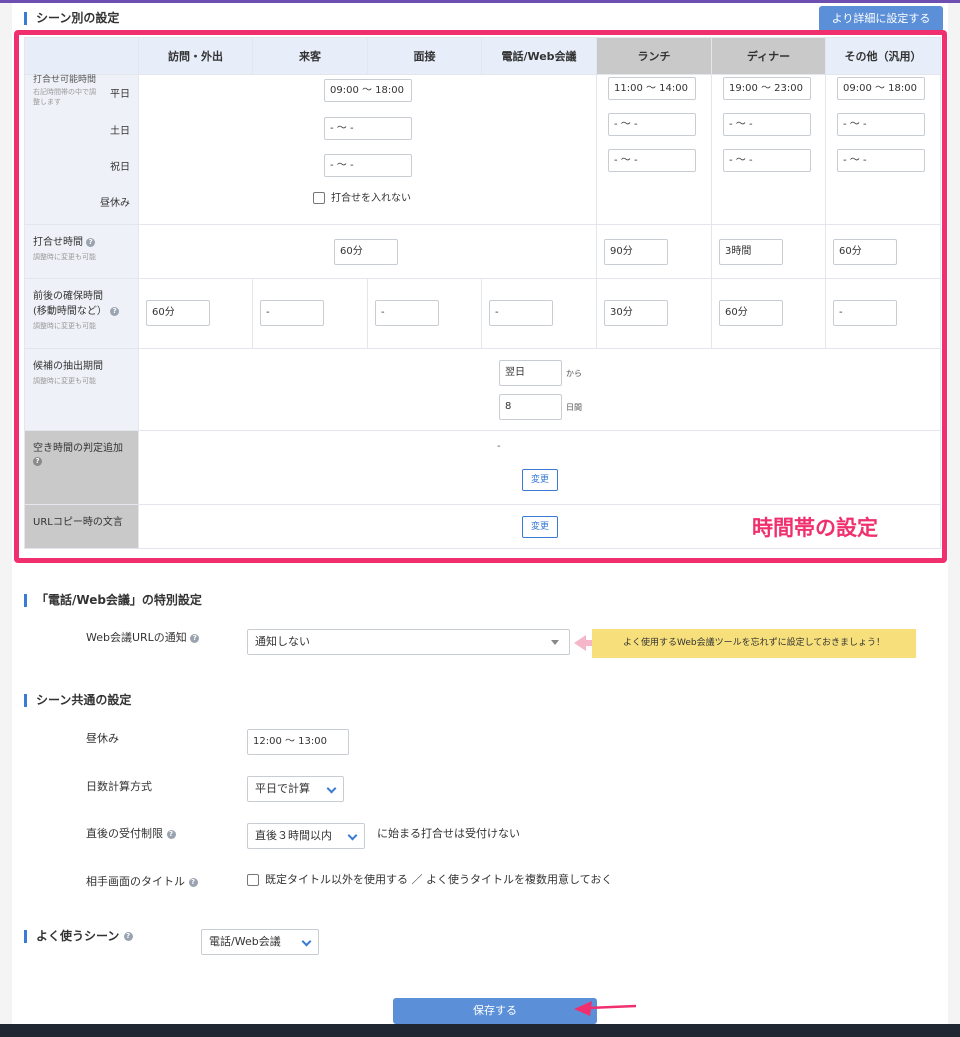 The width and height of the screenshot is (960, 1037). I want to click on days-calc-select: 平日で計算, so click(295, 789).